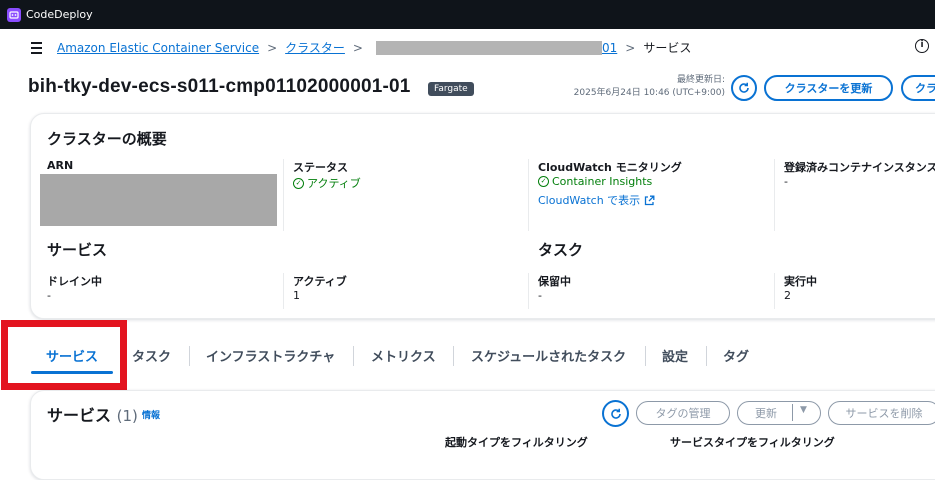  I want to click on external-link-icon, so click(650, 200).